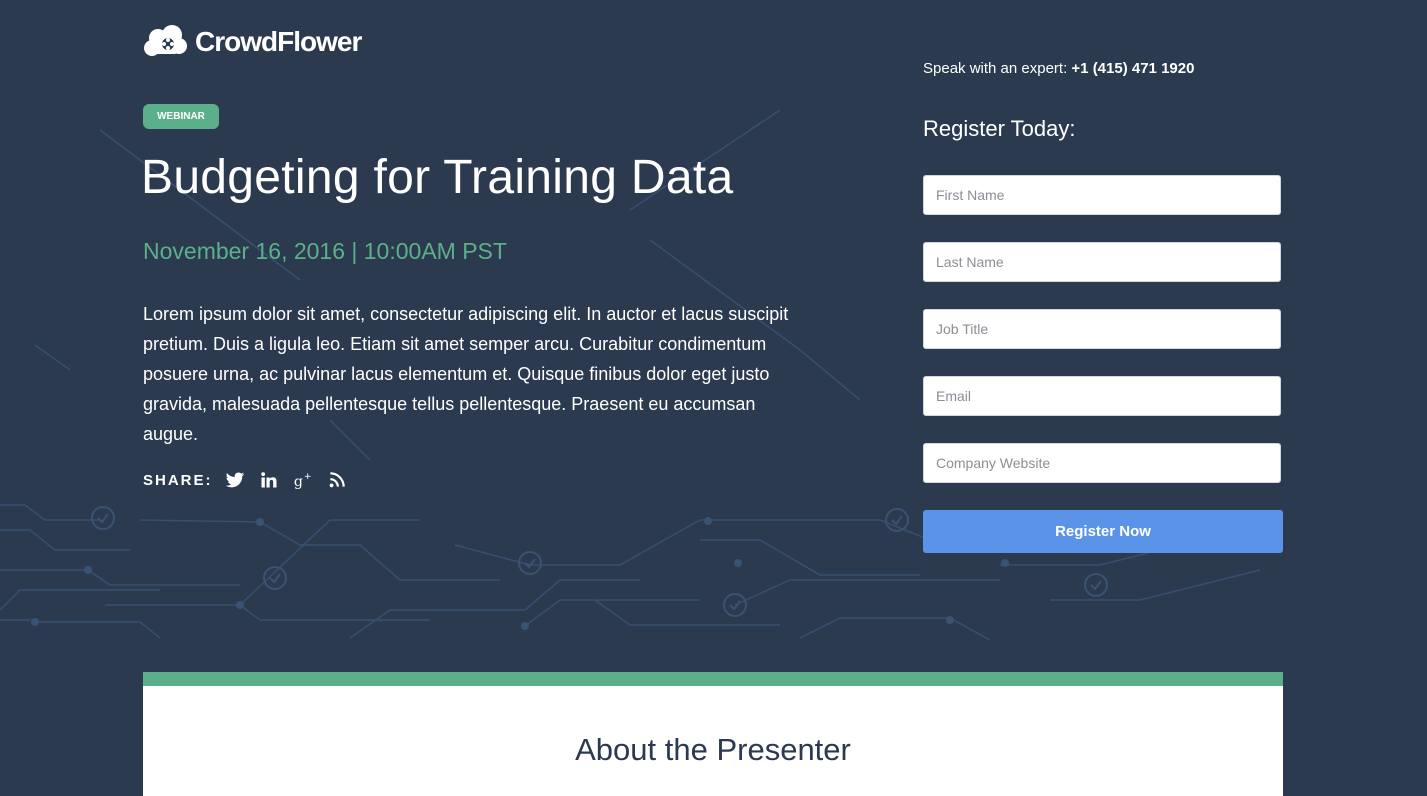 This screenshot has width=1427, height=796. Describe the element at coordinates (235, 480) in the screenshot. I see `twitter-icon` at that location.